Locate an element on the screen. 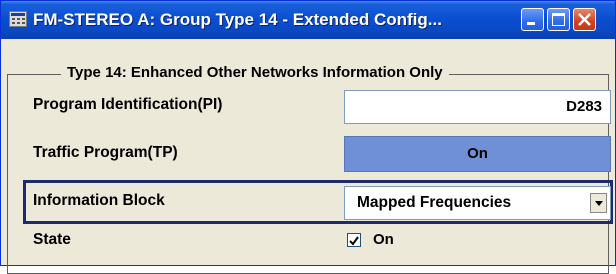 The height and width of the screenshot is (274, 616). information-block-label: Information Block is located at coordinates (99, 200).